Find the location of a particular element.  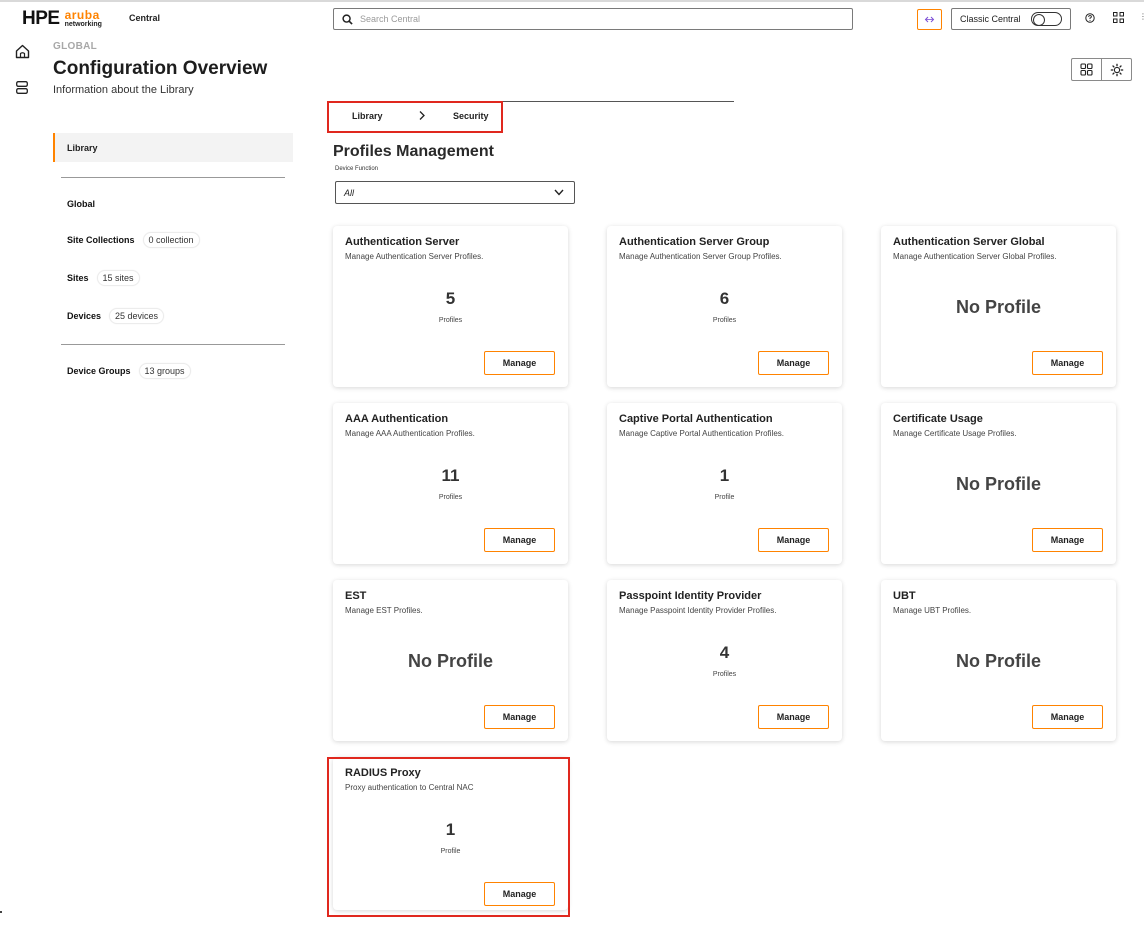

grid-view-button is located at coordinates (1086, 69).